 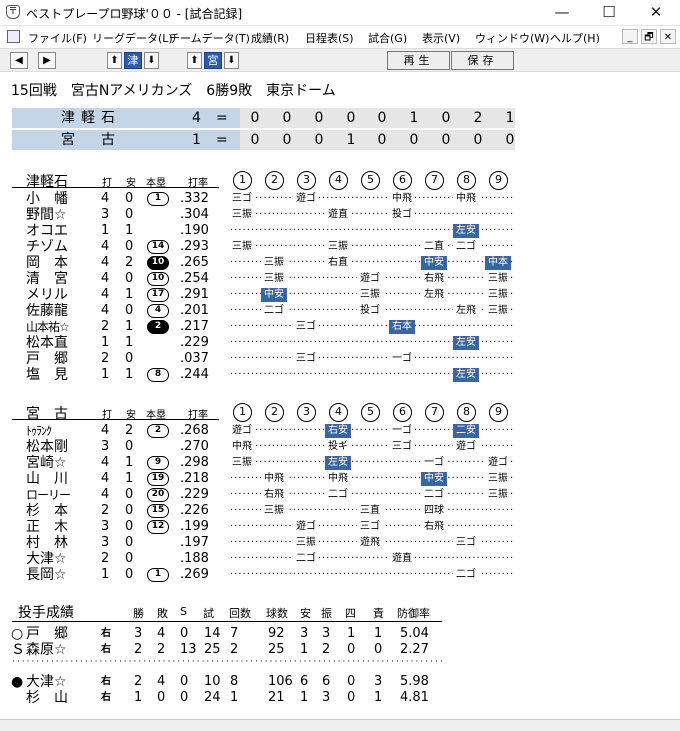 I want to click on pitching-l: 0, so click(x=161, y=697).